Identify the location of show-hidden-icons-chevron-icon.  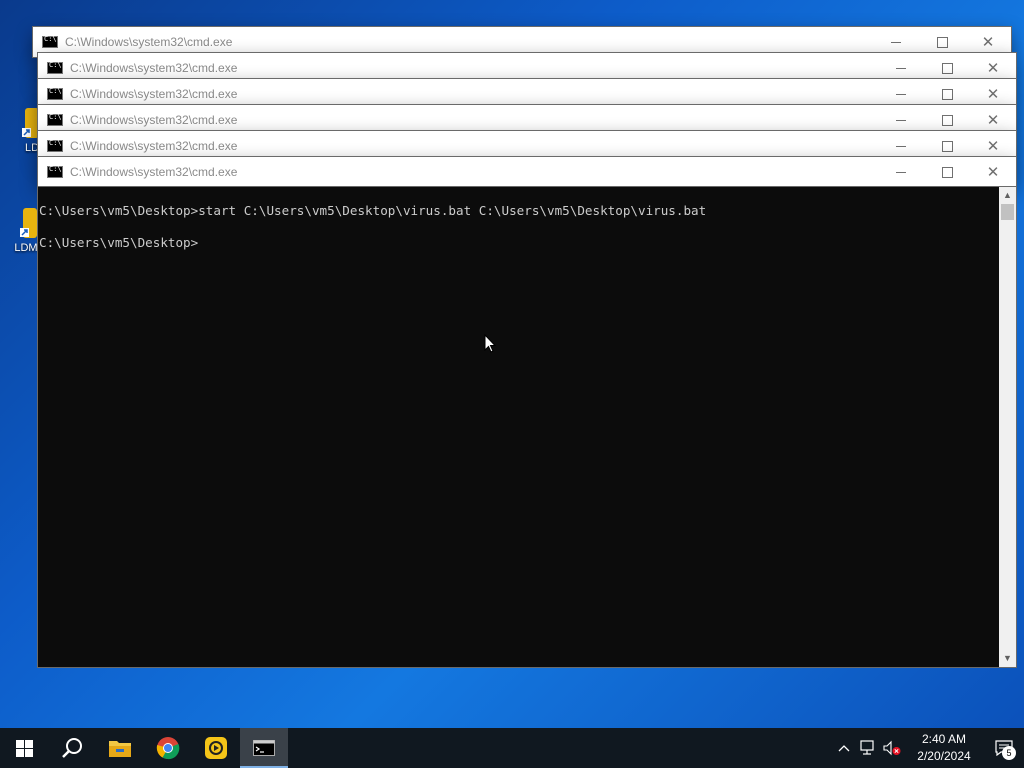
(844, 748).